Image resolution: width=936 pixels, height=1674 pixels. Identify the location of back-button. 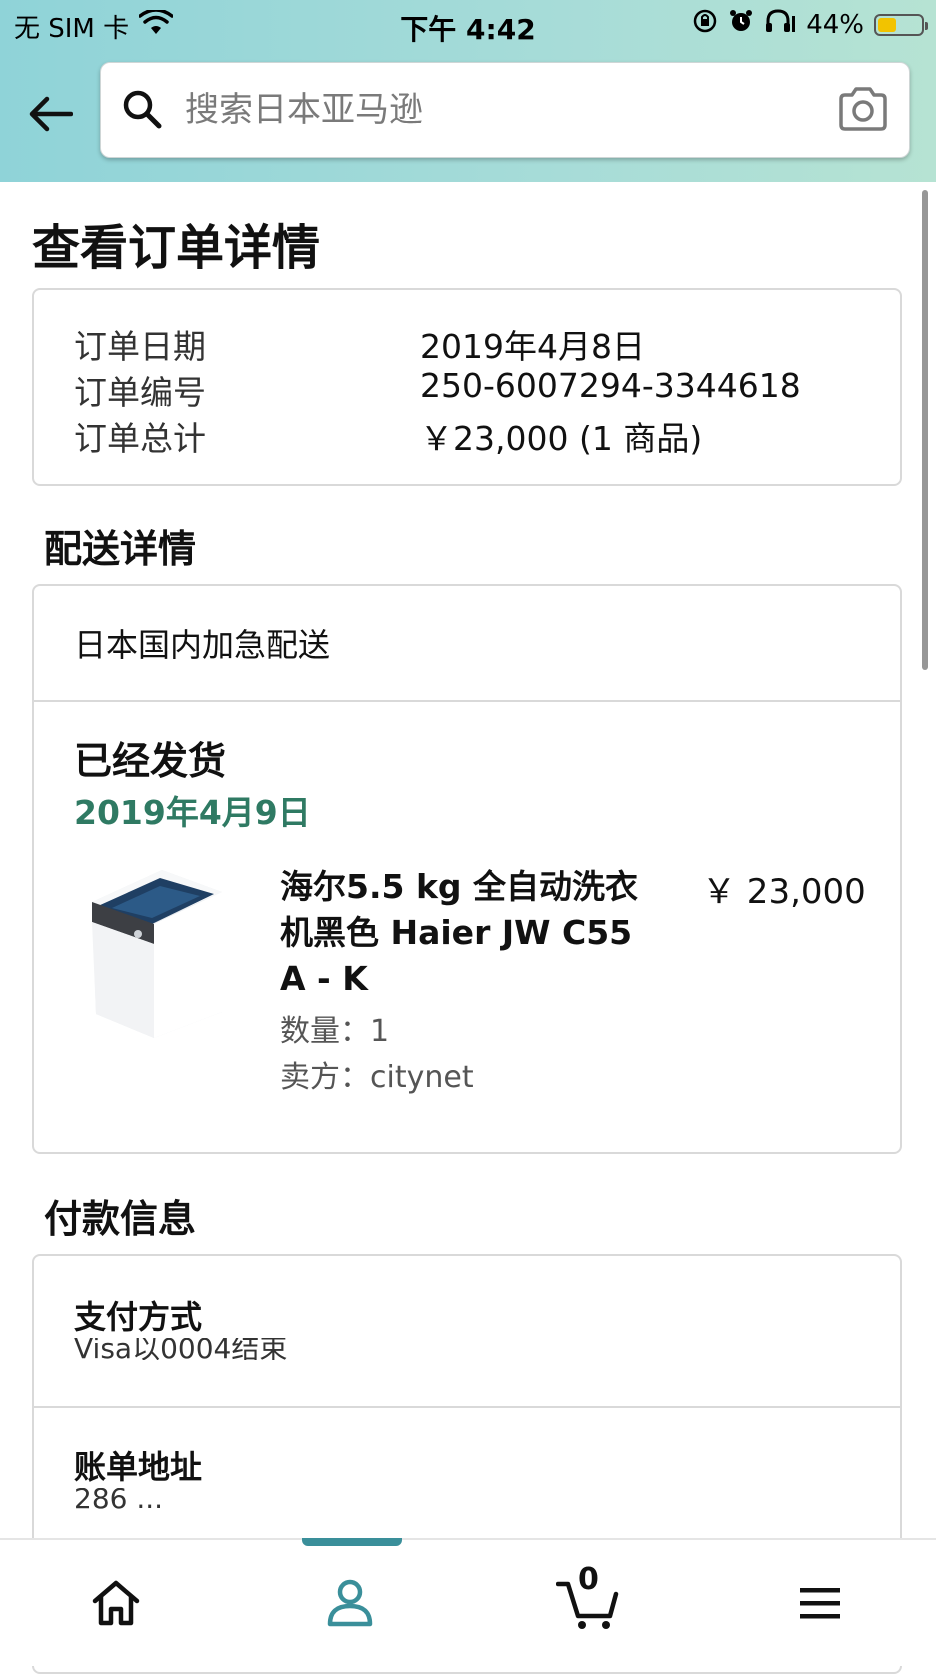
(50, 114).